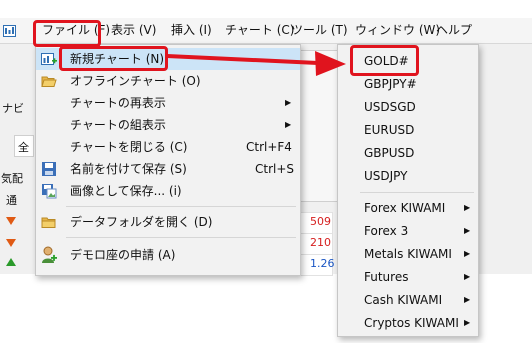 This screenshot has height=343, width=532. Describe the element at coordinates (275, 169) in the screenshot. I see `save-as-shortcut: Ctrl+S` at that location.